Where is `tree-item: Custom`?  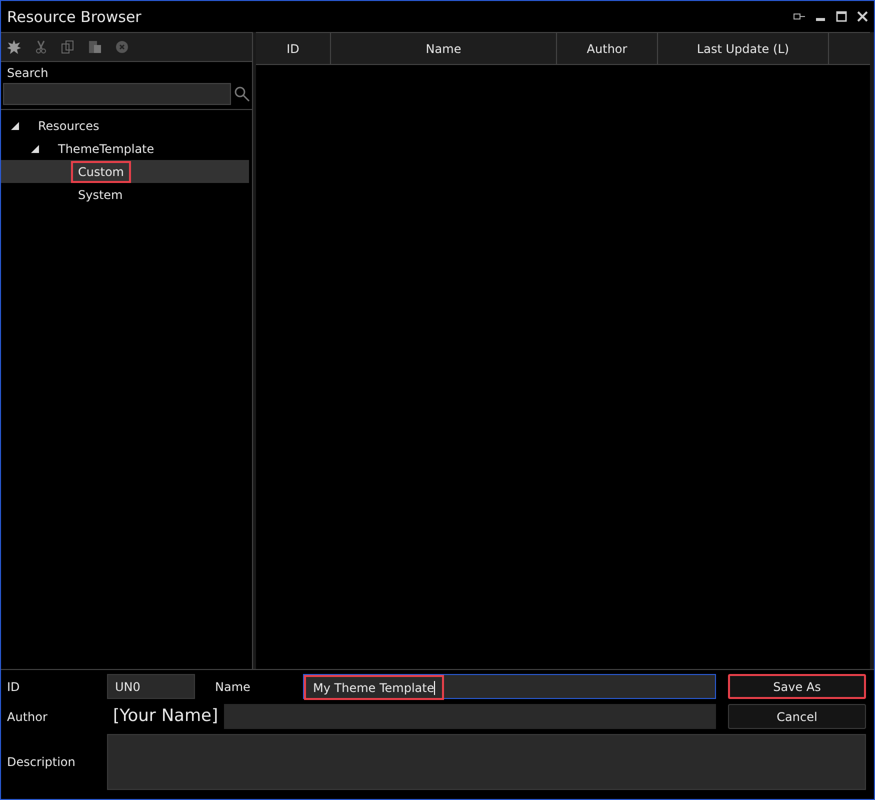
tree-item: Custom is located at coordinates (125, 171).